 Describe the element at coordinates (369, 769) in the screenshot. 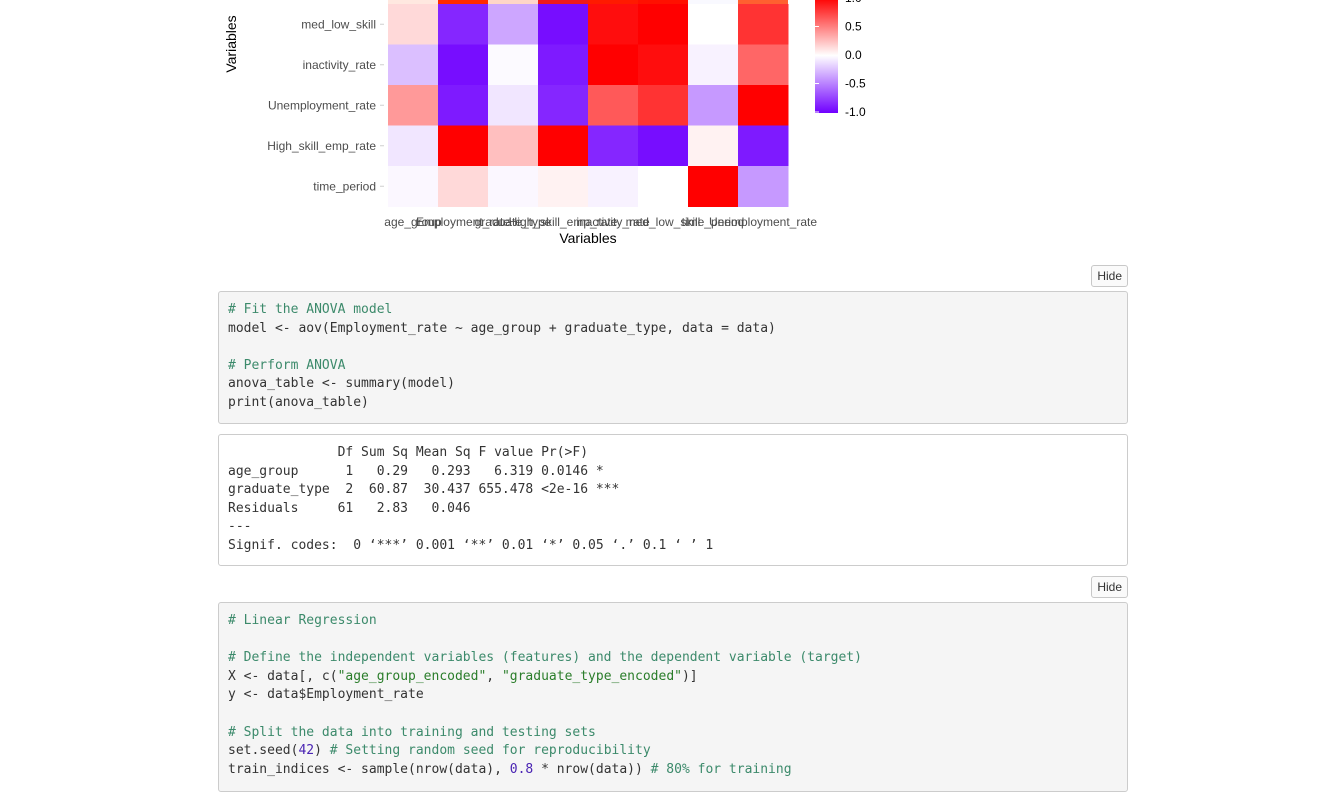

I see `code-text: train_indices <- sample(nrow(data),` at that location.